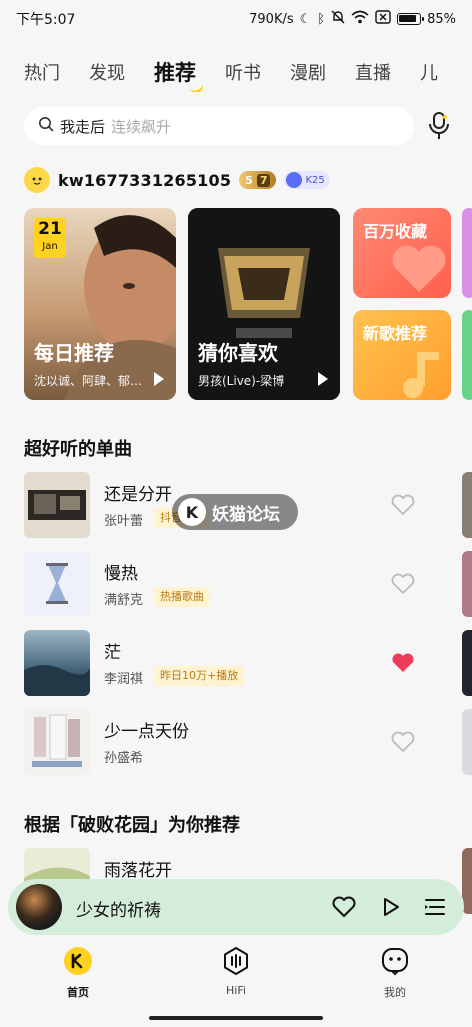 Image resolution: width=472 pixels, height=1027 pixels. What do you see at coordinates (236, 19) in the screenshot?
I see `status-bar: 下午5:07 790K/s ☾ ᛒ 85%` at bounding box center [236, 19].